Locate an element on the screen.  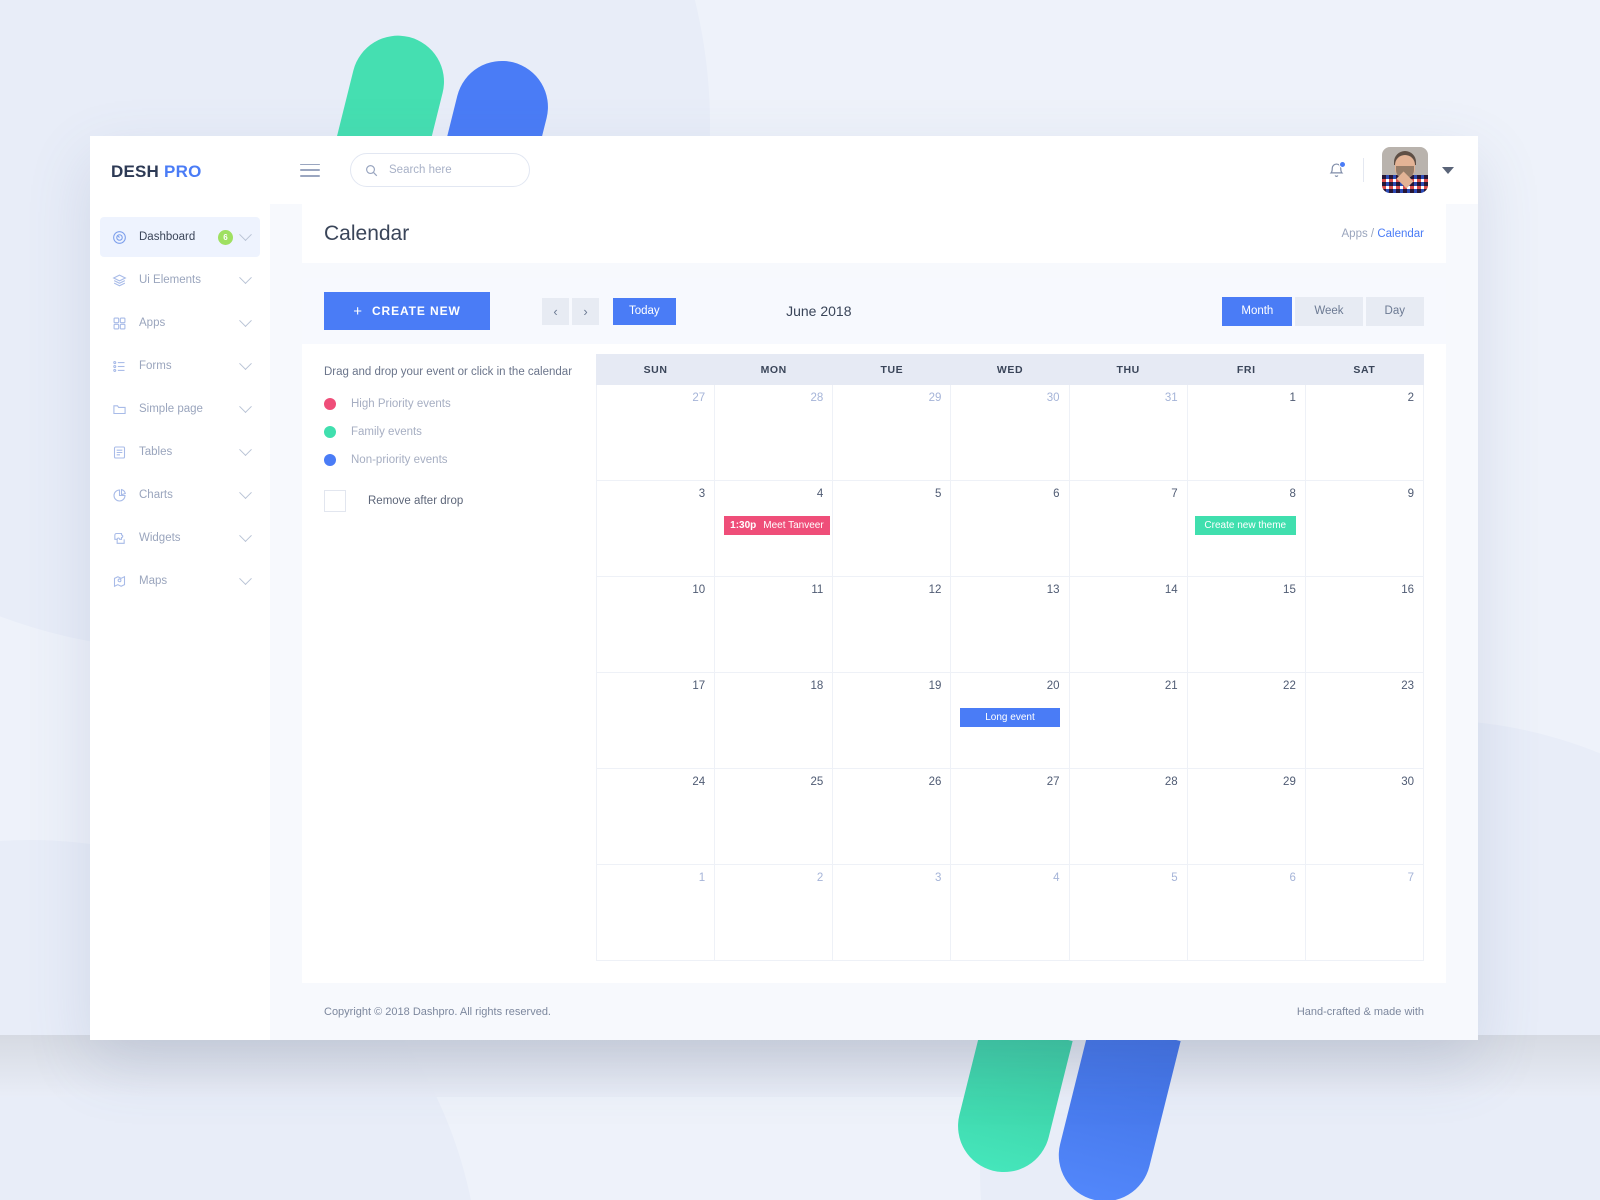
sidebar-item-forms: Forms is located at coordinates (180, 366).